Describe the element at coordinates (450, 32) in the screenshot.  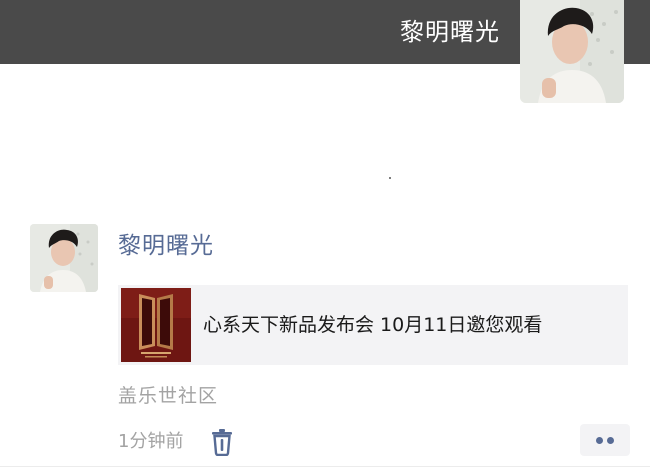
I see `header-username: 黎明曙光` at that location.